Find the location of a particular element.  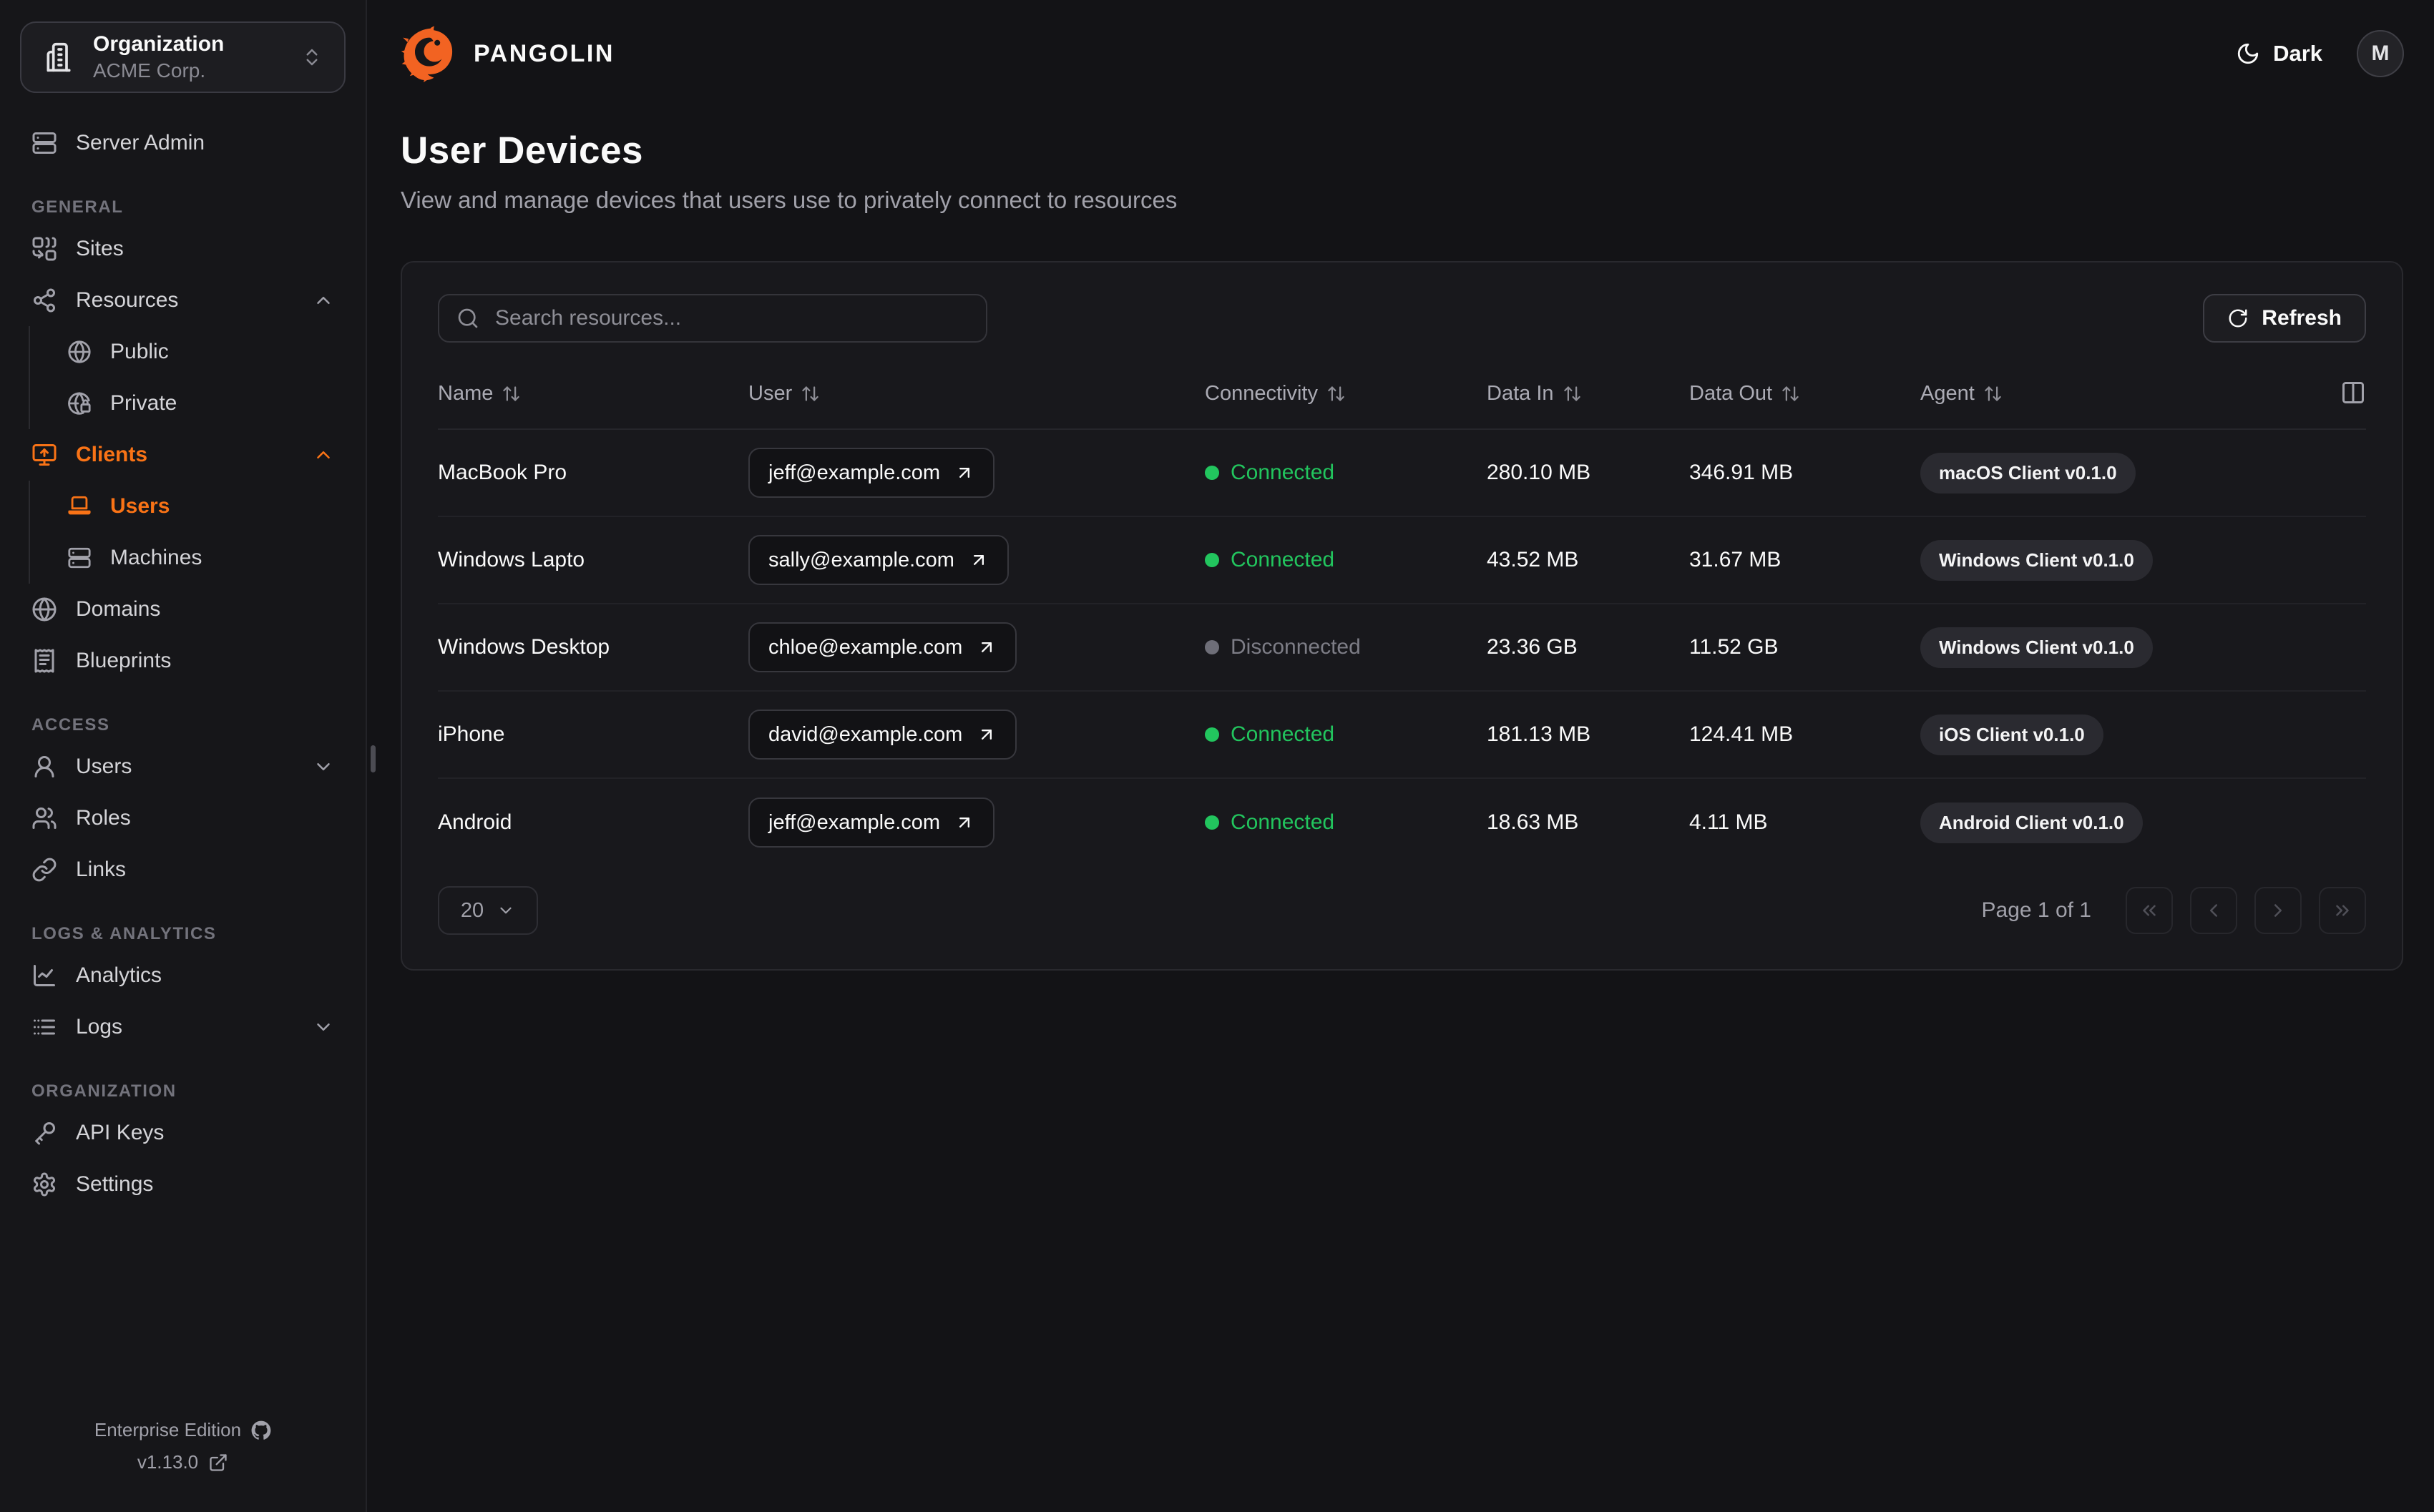

arrow-up-right-icon is located at coordinates (987, 735).